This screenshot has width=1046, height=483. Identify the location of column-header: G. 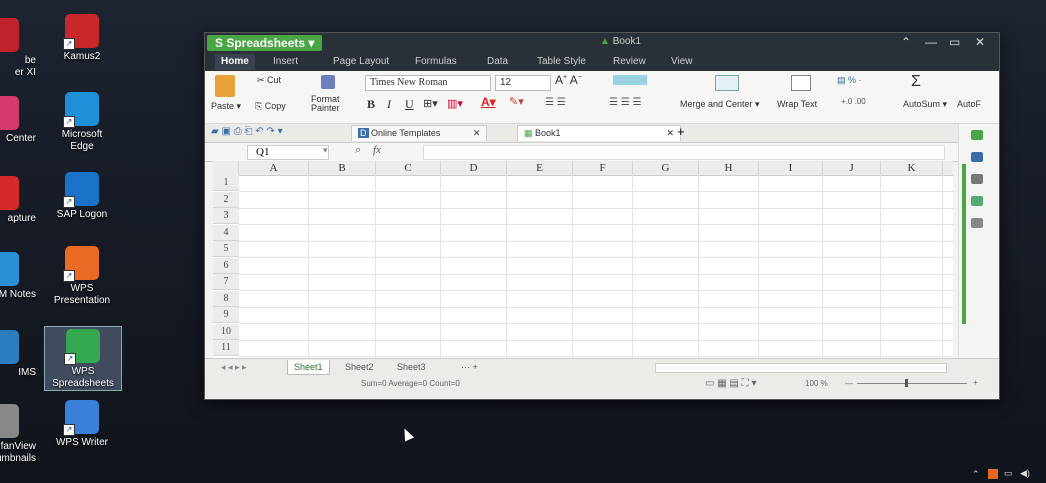
(666, 168).